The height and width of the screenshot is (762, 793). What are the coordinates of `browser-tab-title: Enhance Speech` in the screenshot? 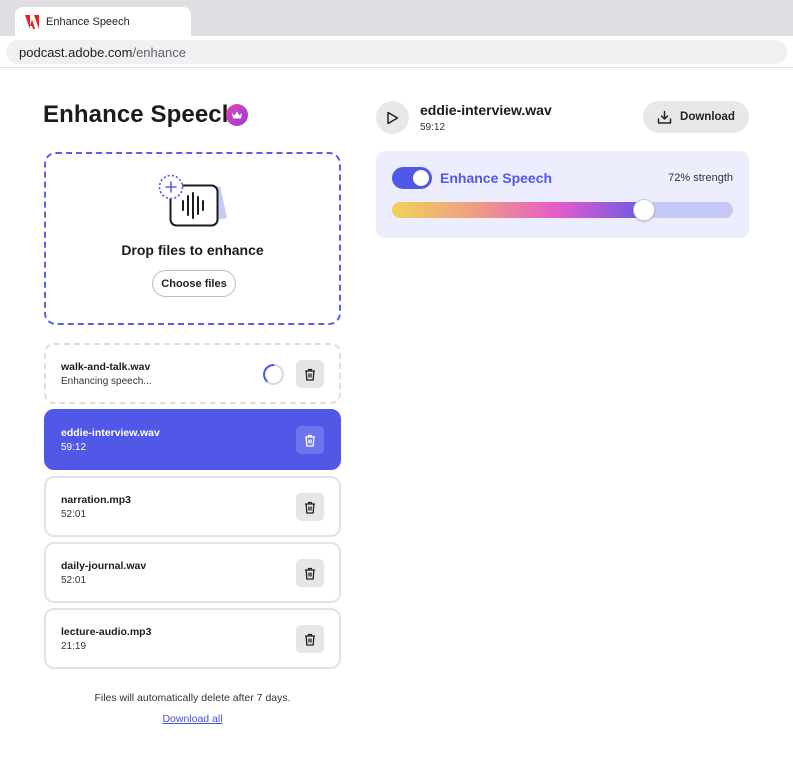 It's located at (88, 21).